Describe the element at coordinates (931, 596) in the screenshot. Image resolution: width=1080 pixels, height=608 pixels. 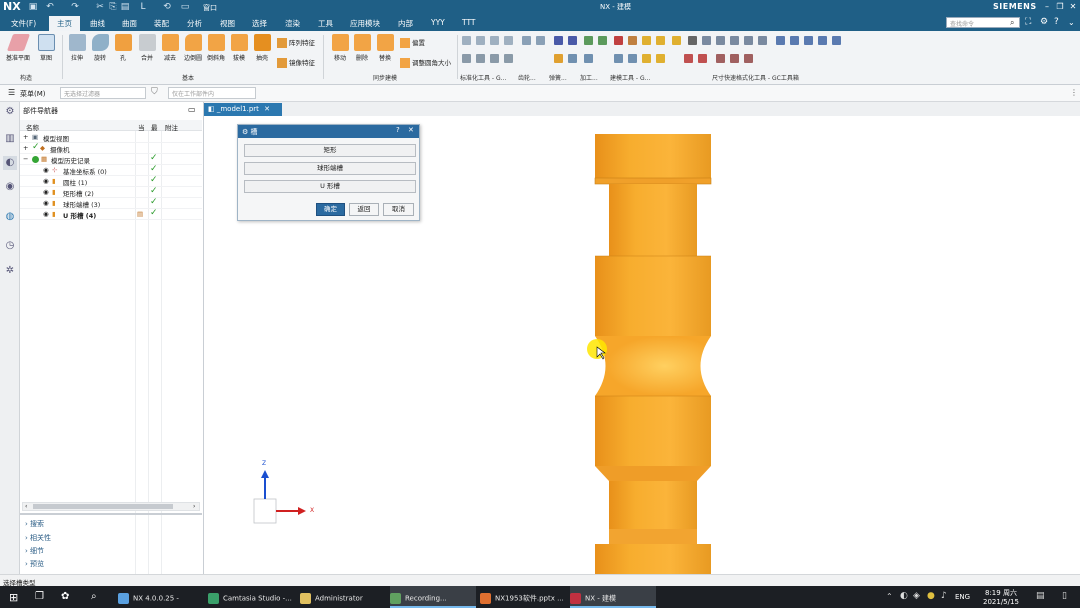
I see `tray-icon: ●` at that location.